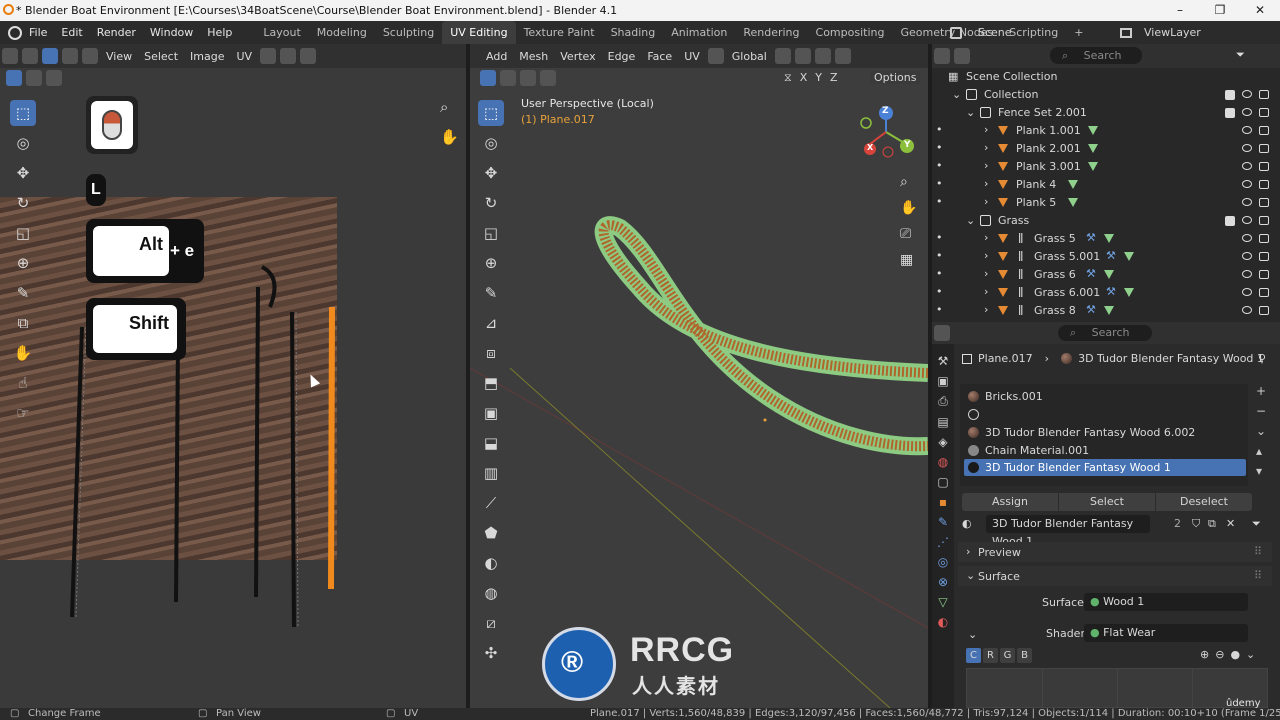  I want to click on properties-editor-type-icon, so click(942, 333).